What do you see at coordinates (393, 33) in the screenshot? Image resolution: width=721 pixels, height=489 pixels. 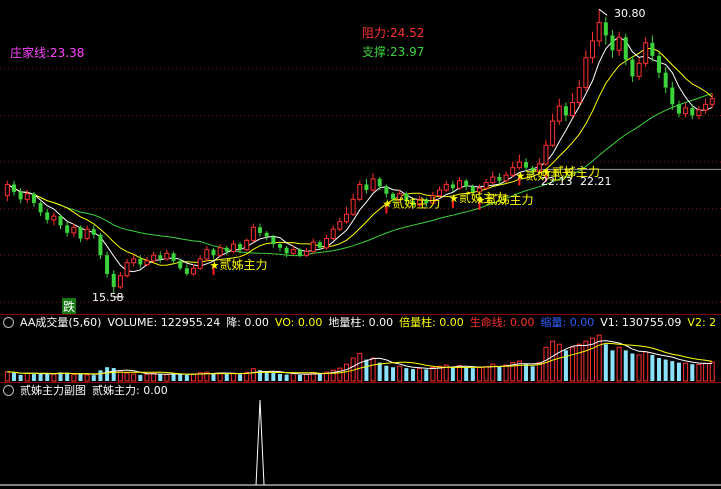 I see `resistance-label: 阻力:24.52` at bounding box center [393, 33].